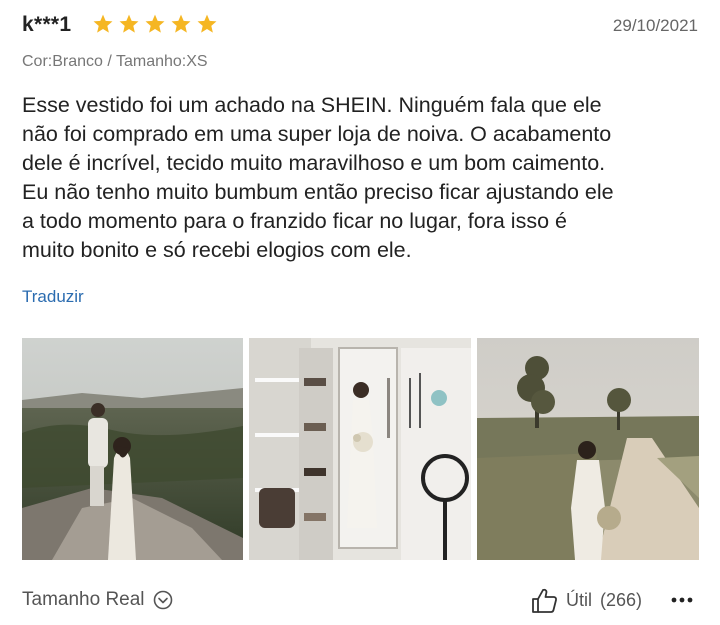  I want to click on reviewer-name: k***1, so click(47, 24).